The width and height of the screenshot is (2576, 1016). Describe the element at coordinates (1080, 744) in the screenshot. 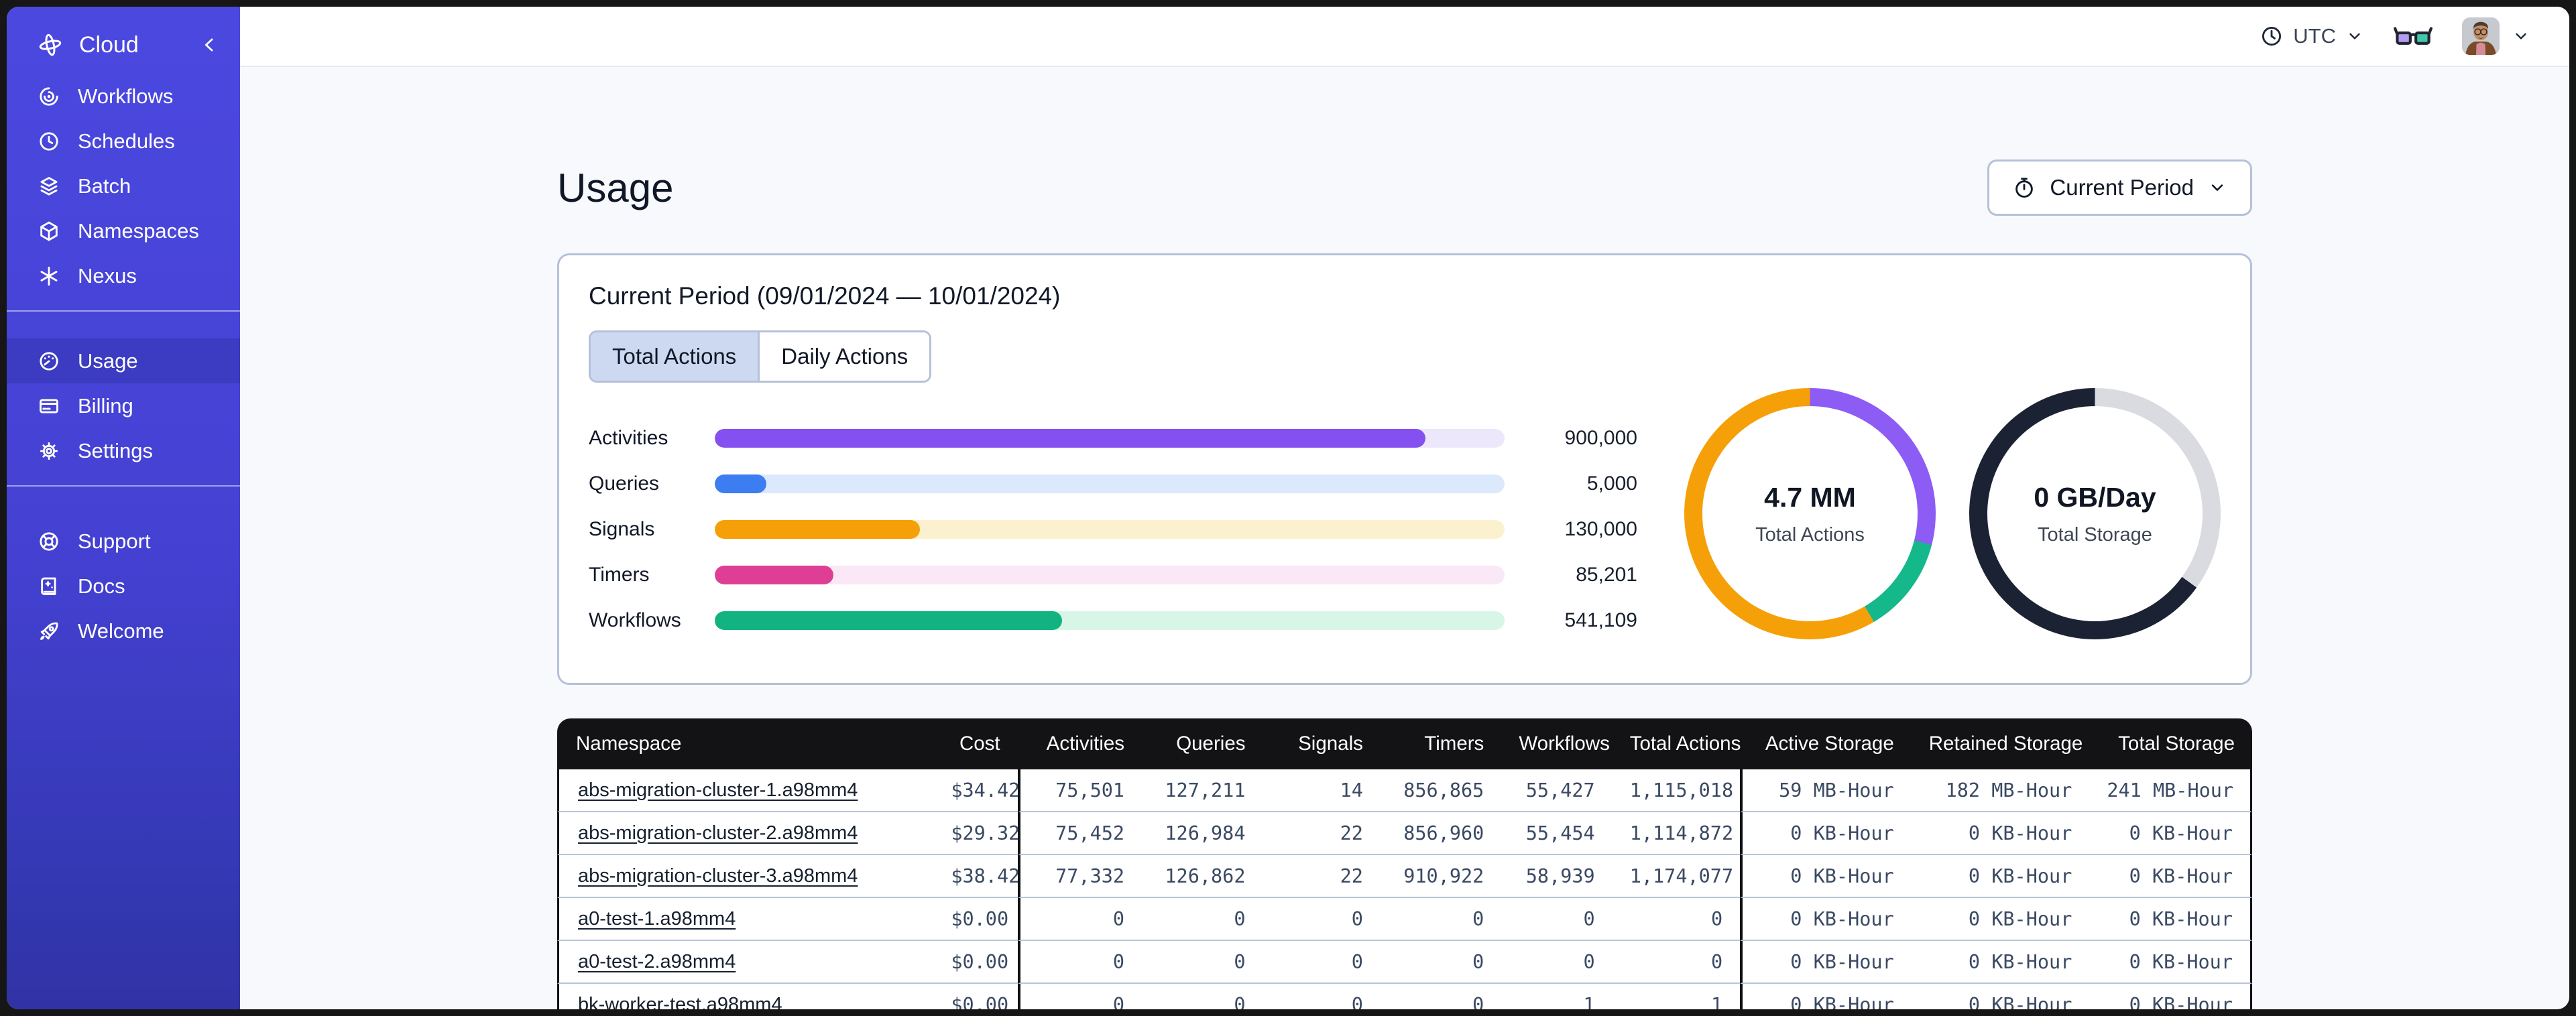

I see `col-activities: Activities` at that location.